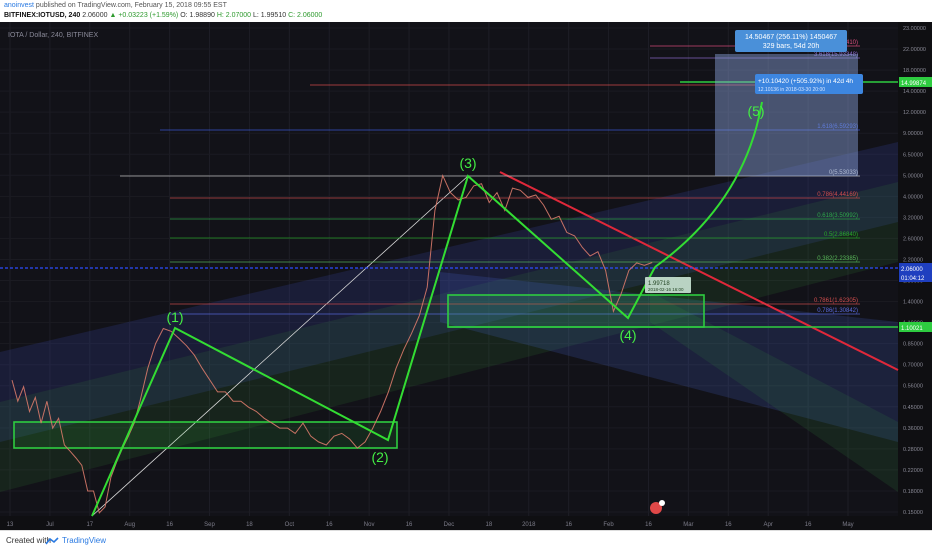 The height and width of the screenshot is (552, 932). I want to click on y-tick-label: 2.20000, so click(913, 260).